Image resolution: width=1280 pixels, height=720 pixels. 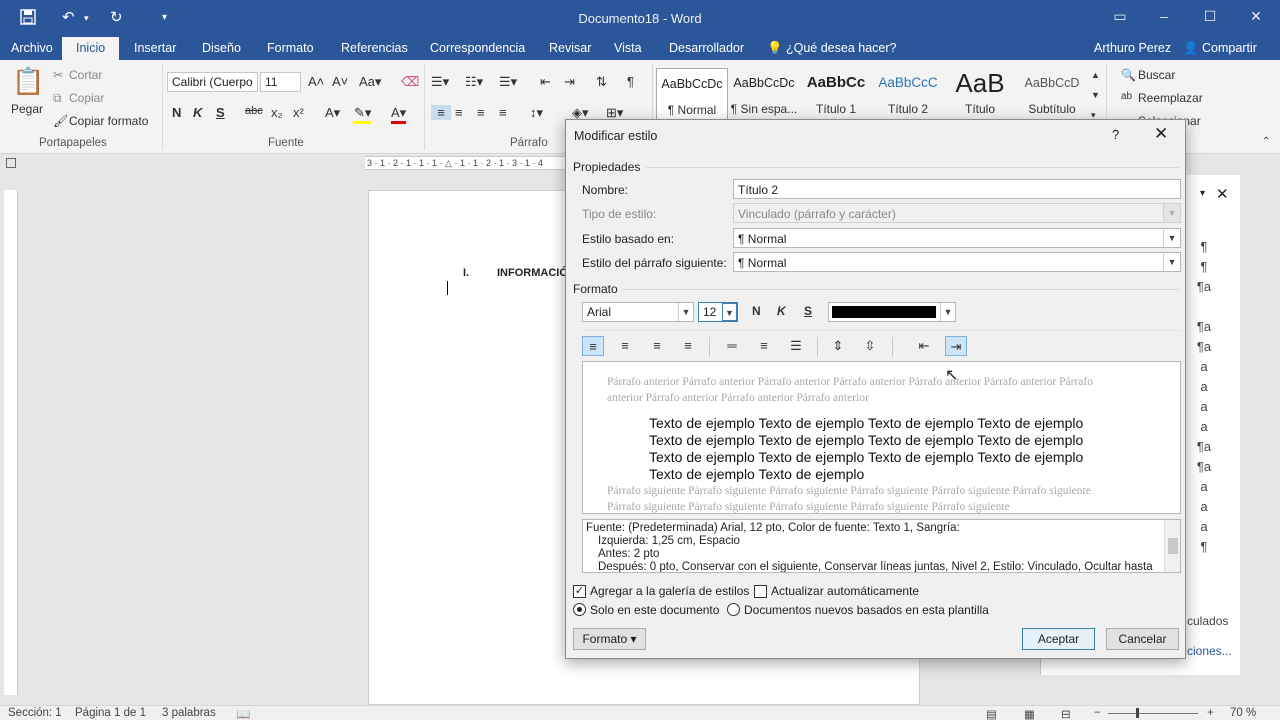 What do you see at coordinates (756, 311) in the screenshot?
I see `bold-button: N` at bounding box center [756, 311].